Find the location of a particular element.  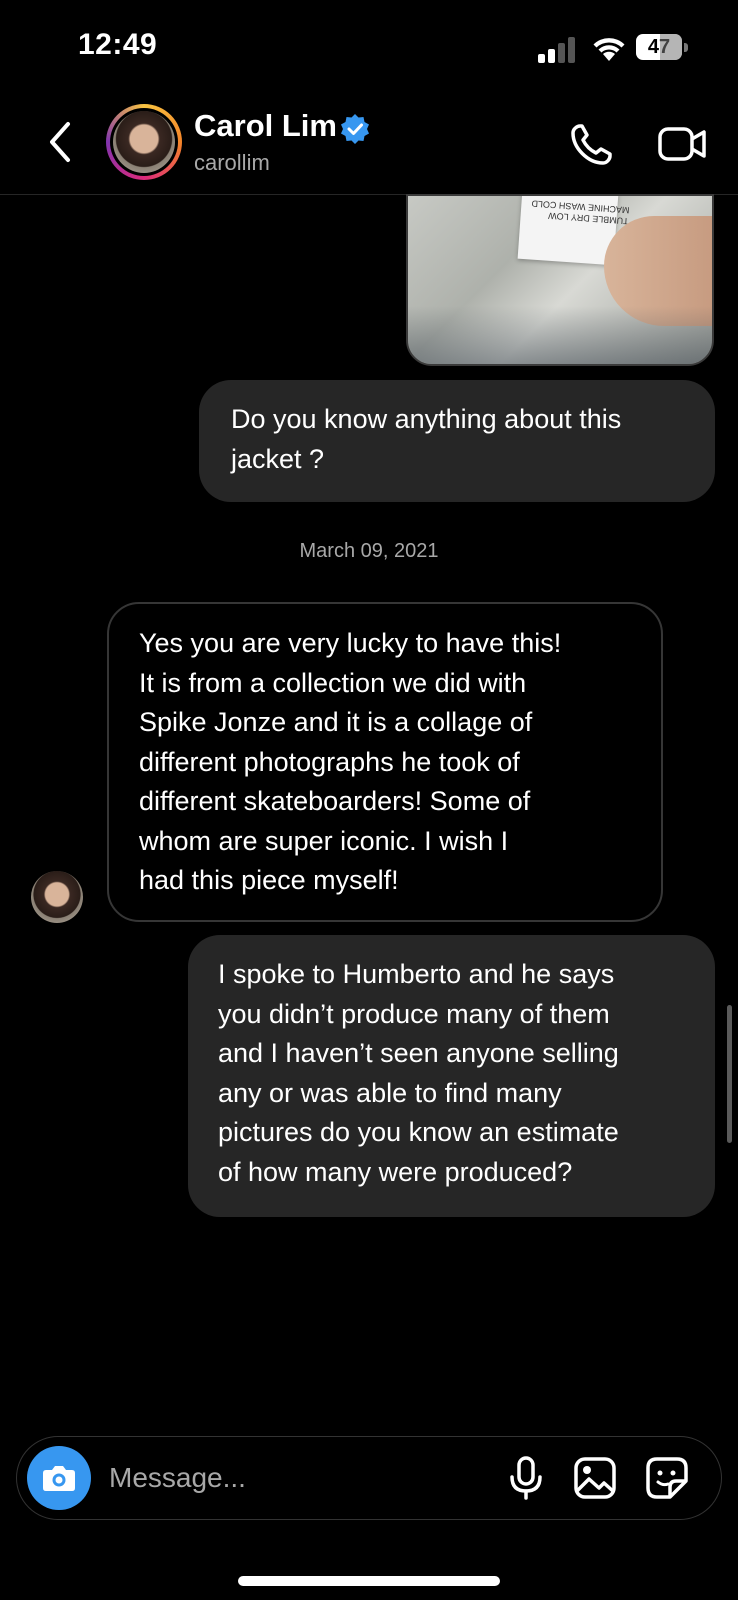

message-text-line: Spike Jonze and it is a collage of is located at coordinates (336, 722).